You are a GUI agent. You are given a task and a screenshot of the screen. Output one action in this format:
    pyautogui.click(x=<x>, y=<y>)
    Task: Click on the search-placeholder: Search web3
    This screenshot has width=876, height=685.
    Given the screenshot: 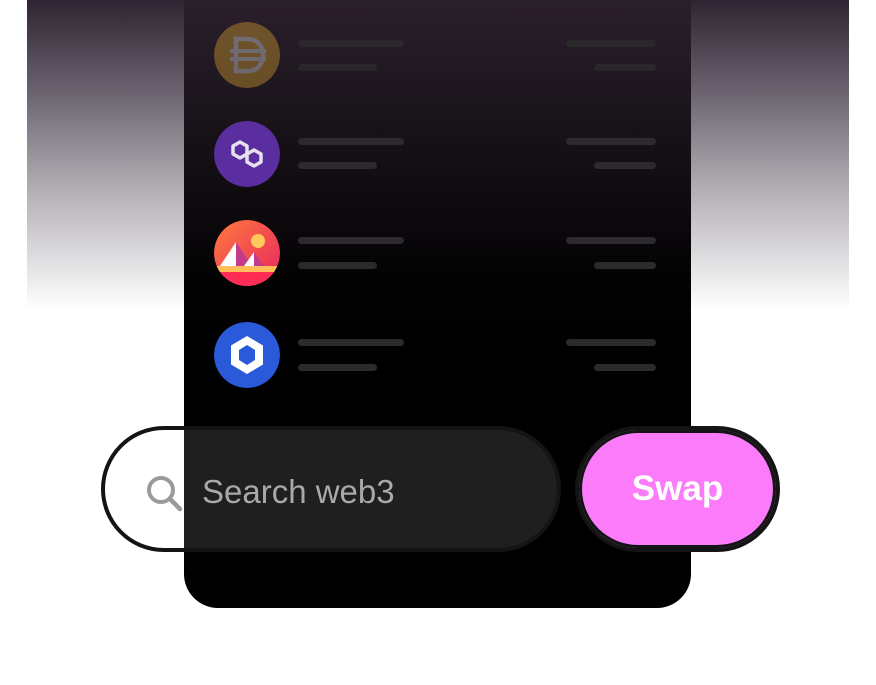 What is the action you would take?
    pyautogui.click(x=298, y=492)
    